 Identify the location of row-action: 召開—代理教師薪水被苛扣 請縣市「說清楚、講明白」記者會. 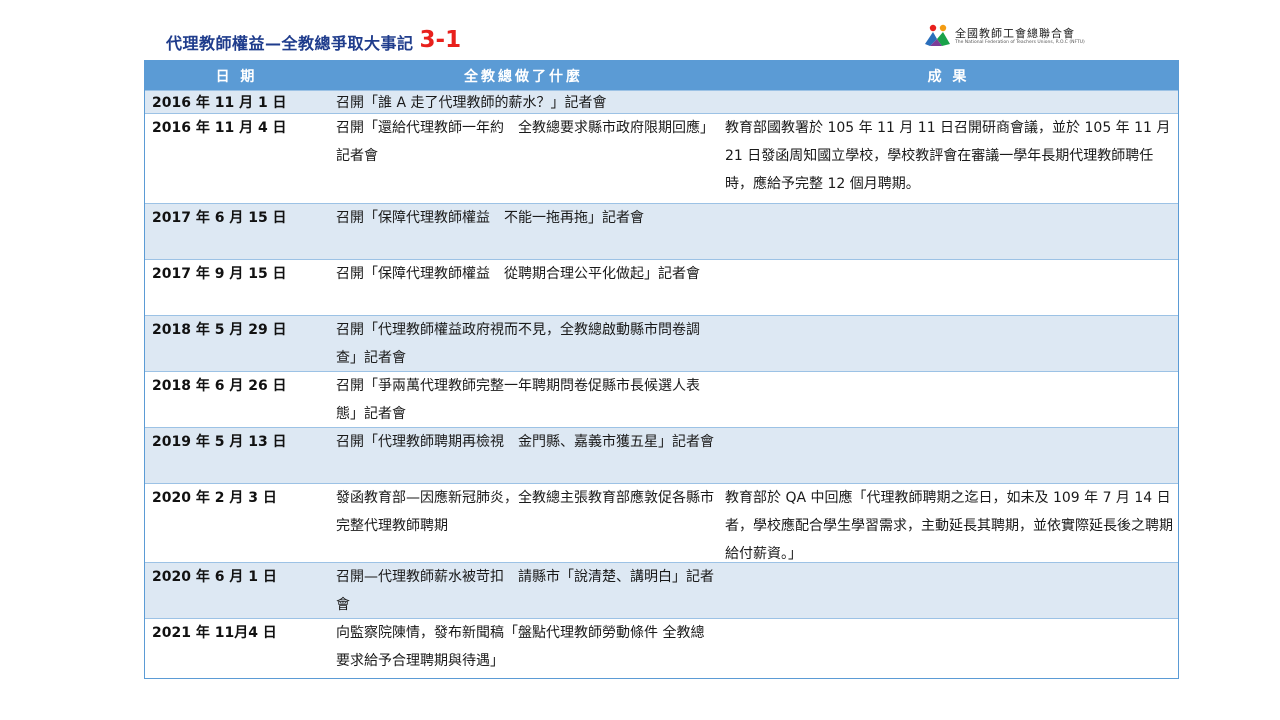
(523, 590).